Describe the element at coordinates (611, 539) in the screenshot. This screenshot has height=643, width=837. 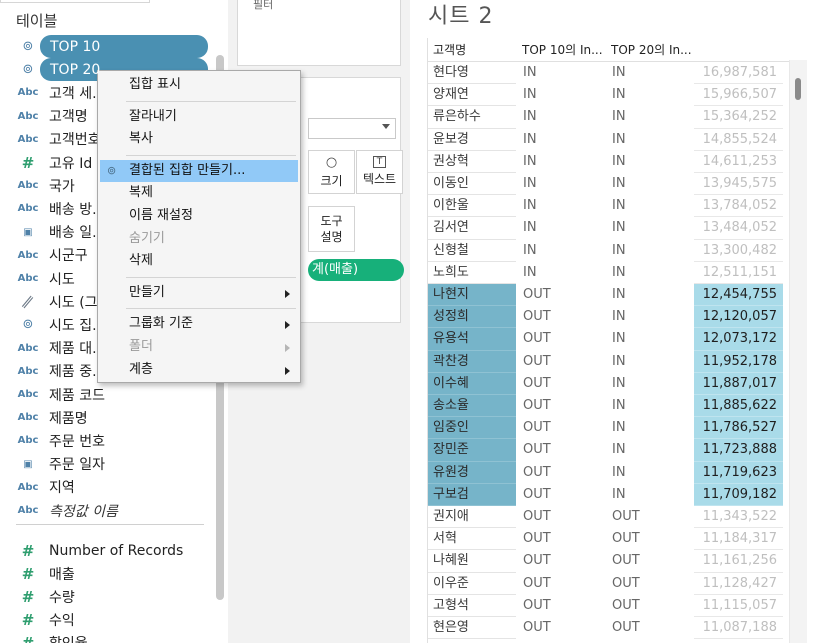
I see `table-row: 서혁 OUT OUT 11,184,317` at that location.